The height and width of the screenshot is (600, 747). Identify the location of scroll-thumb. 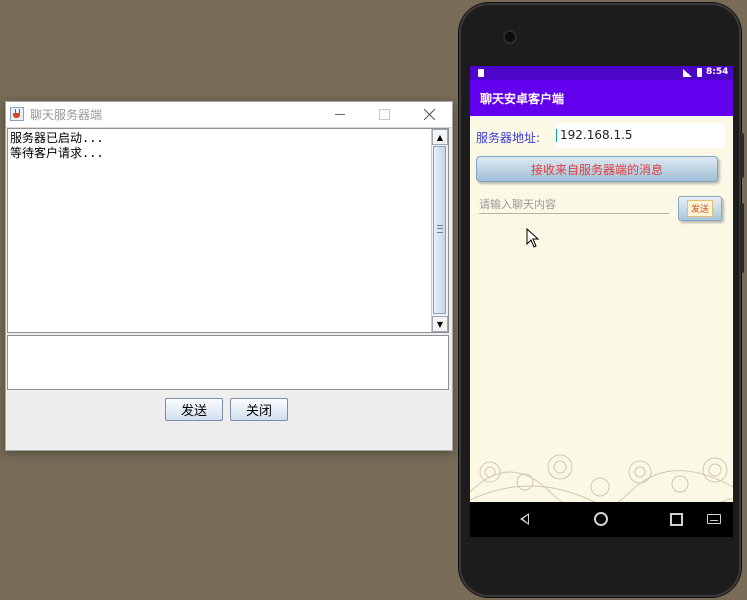
(439, 230).